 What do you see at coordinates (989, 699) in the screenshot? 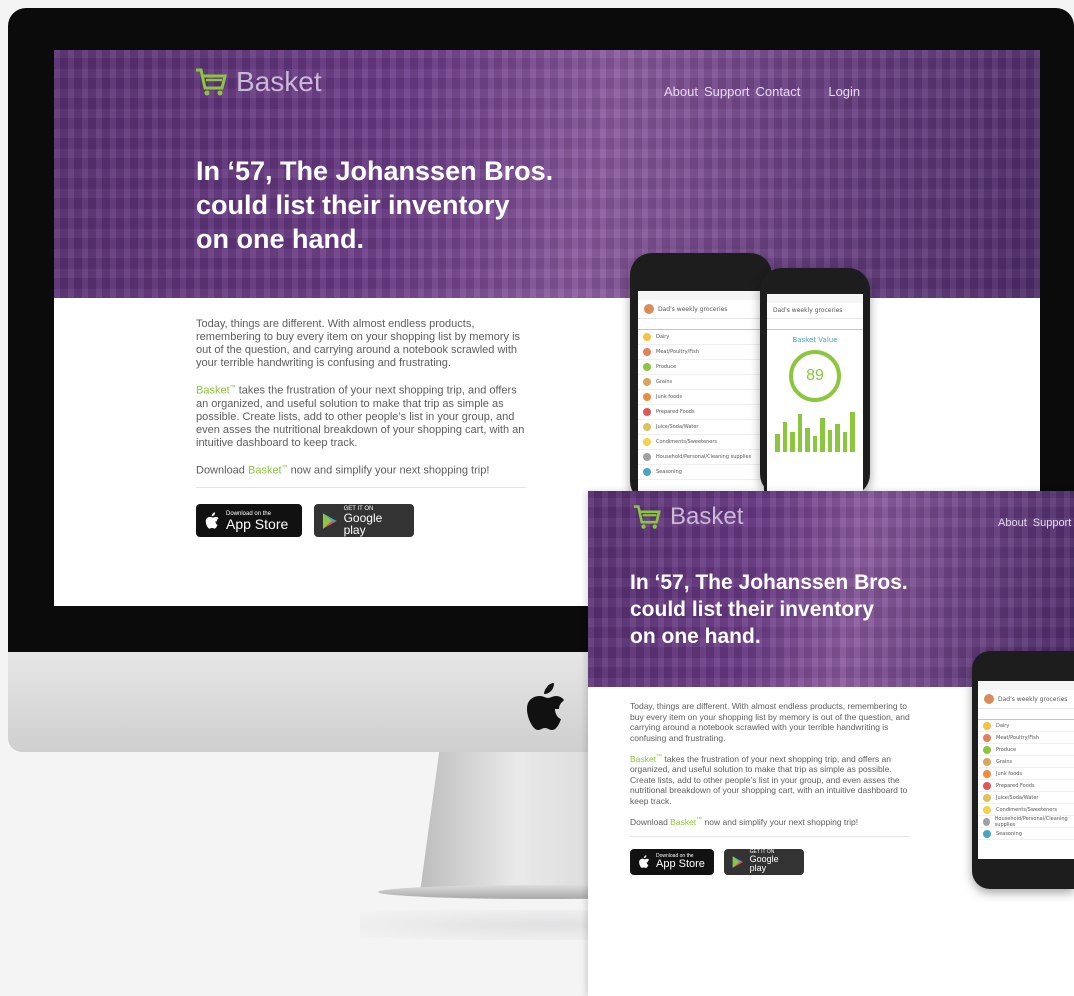
I see `avatar-secondary` at bounding box center [989, 699].